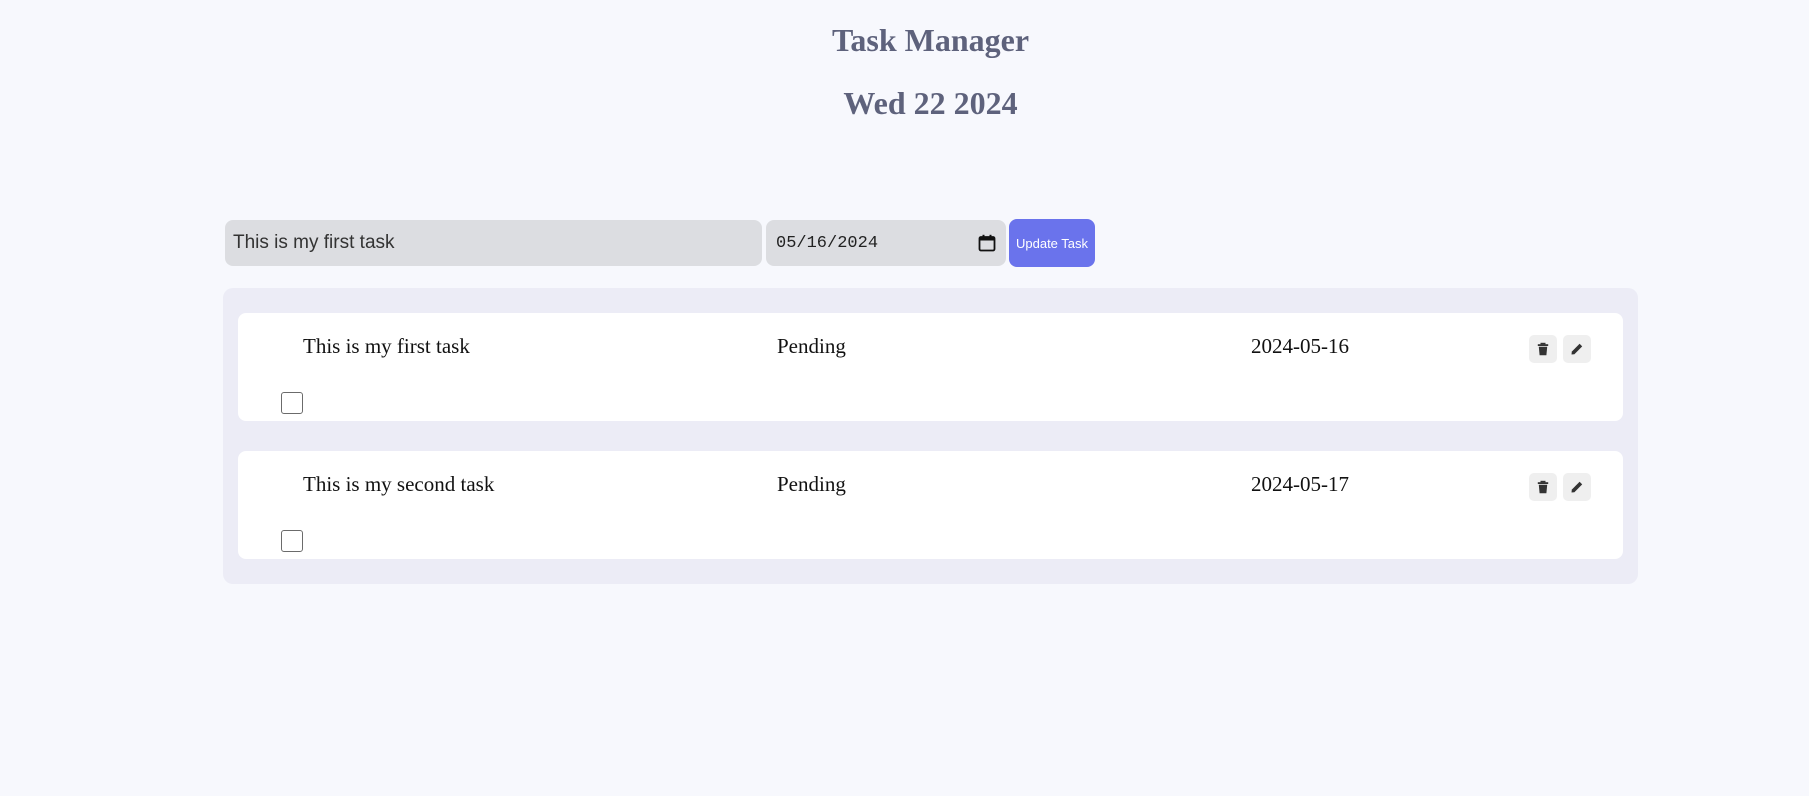 Image resolution: width=1809 pixels, height=796 pixels. What do you see at coordinates (1300, 484) in the screenshot?
I see `task-date: 2024-05-17` at bounding box center [1300, 484].